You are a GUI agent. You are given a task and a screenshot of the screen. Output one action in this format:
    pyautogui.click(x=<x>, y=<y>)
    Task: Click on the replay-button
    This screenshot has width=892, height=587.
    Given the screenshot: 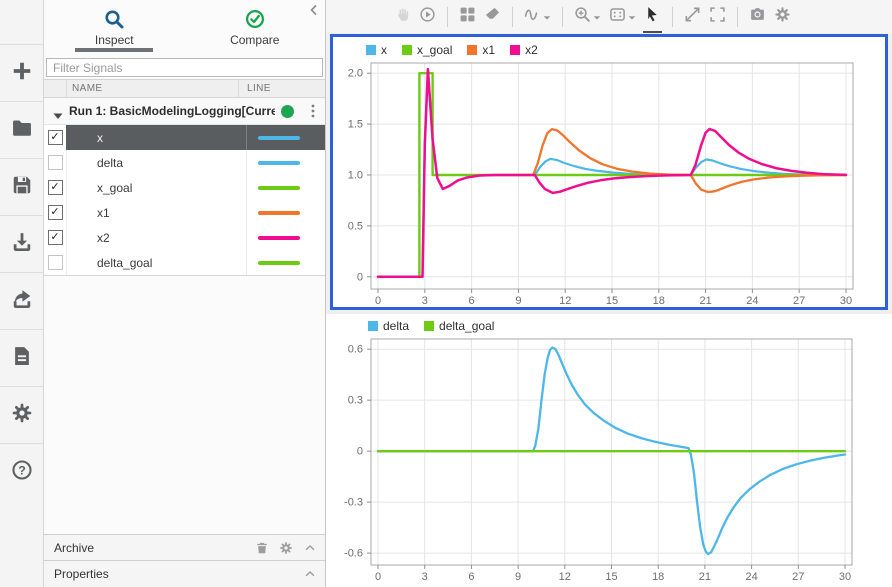 What is the action you would take?
    pyautogui.click(x=427, y=17)
    